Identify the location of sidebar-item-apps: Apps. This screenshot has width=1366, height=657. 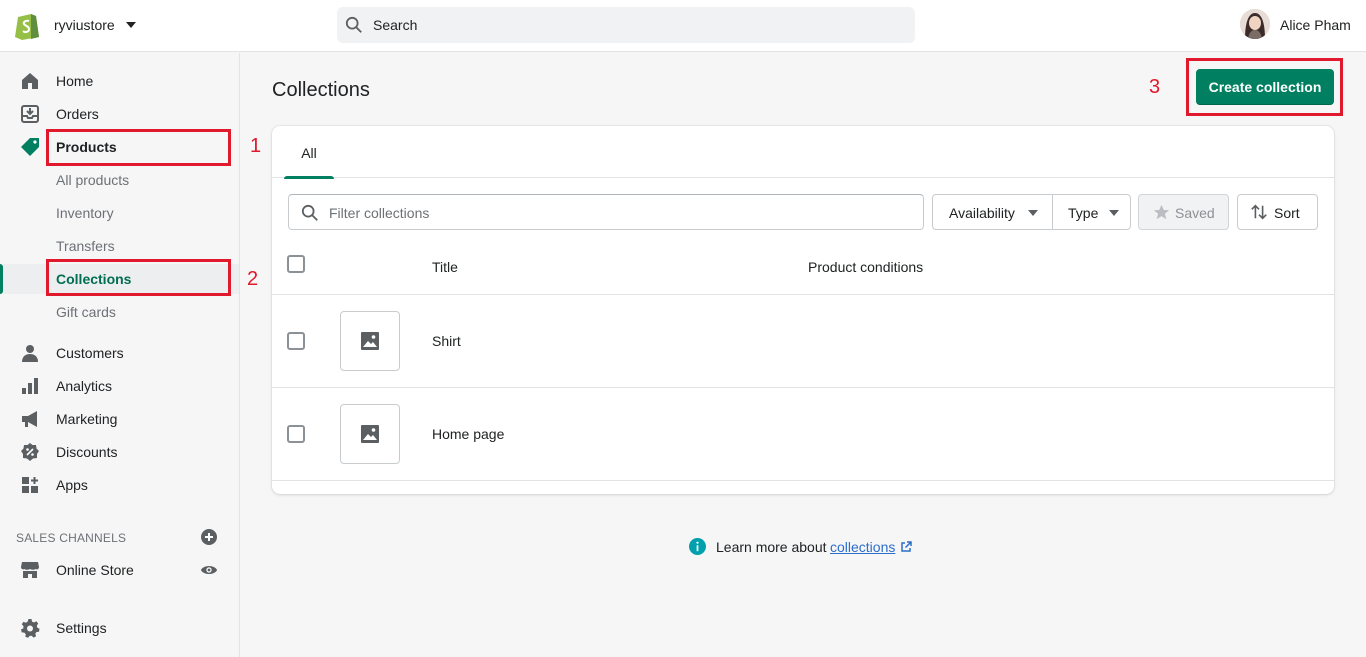
(119, 485).